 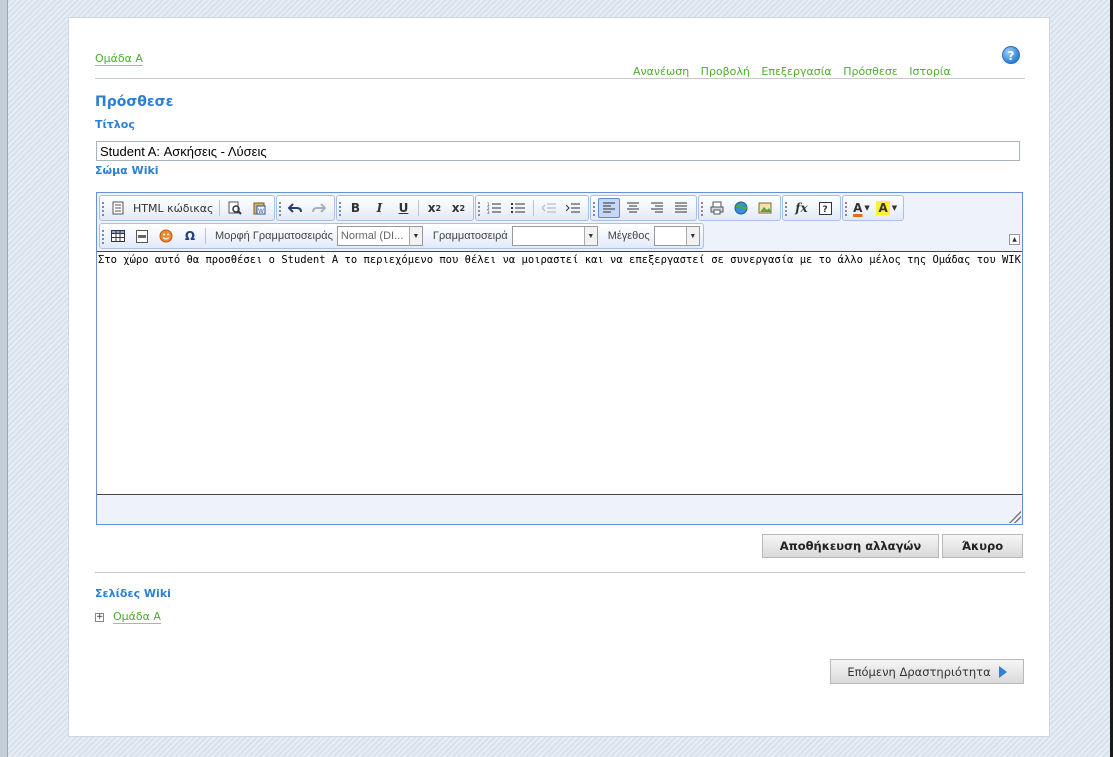 What do you see at coordinates (488, 212) in the screenshot?
I see `svg-text: 3` at bounding box center [488, 212].